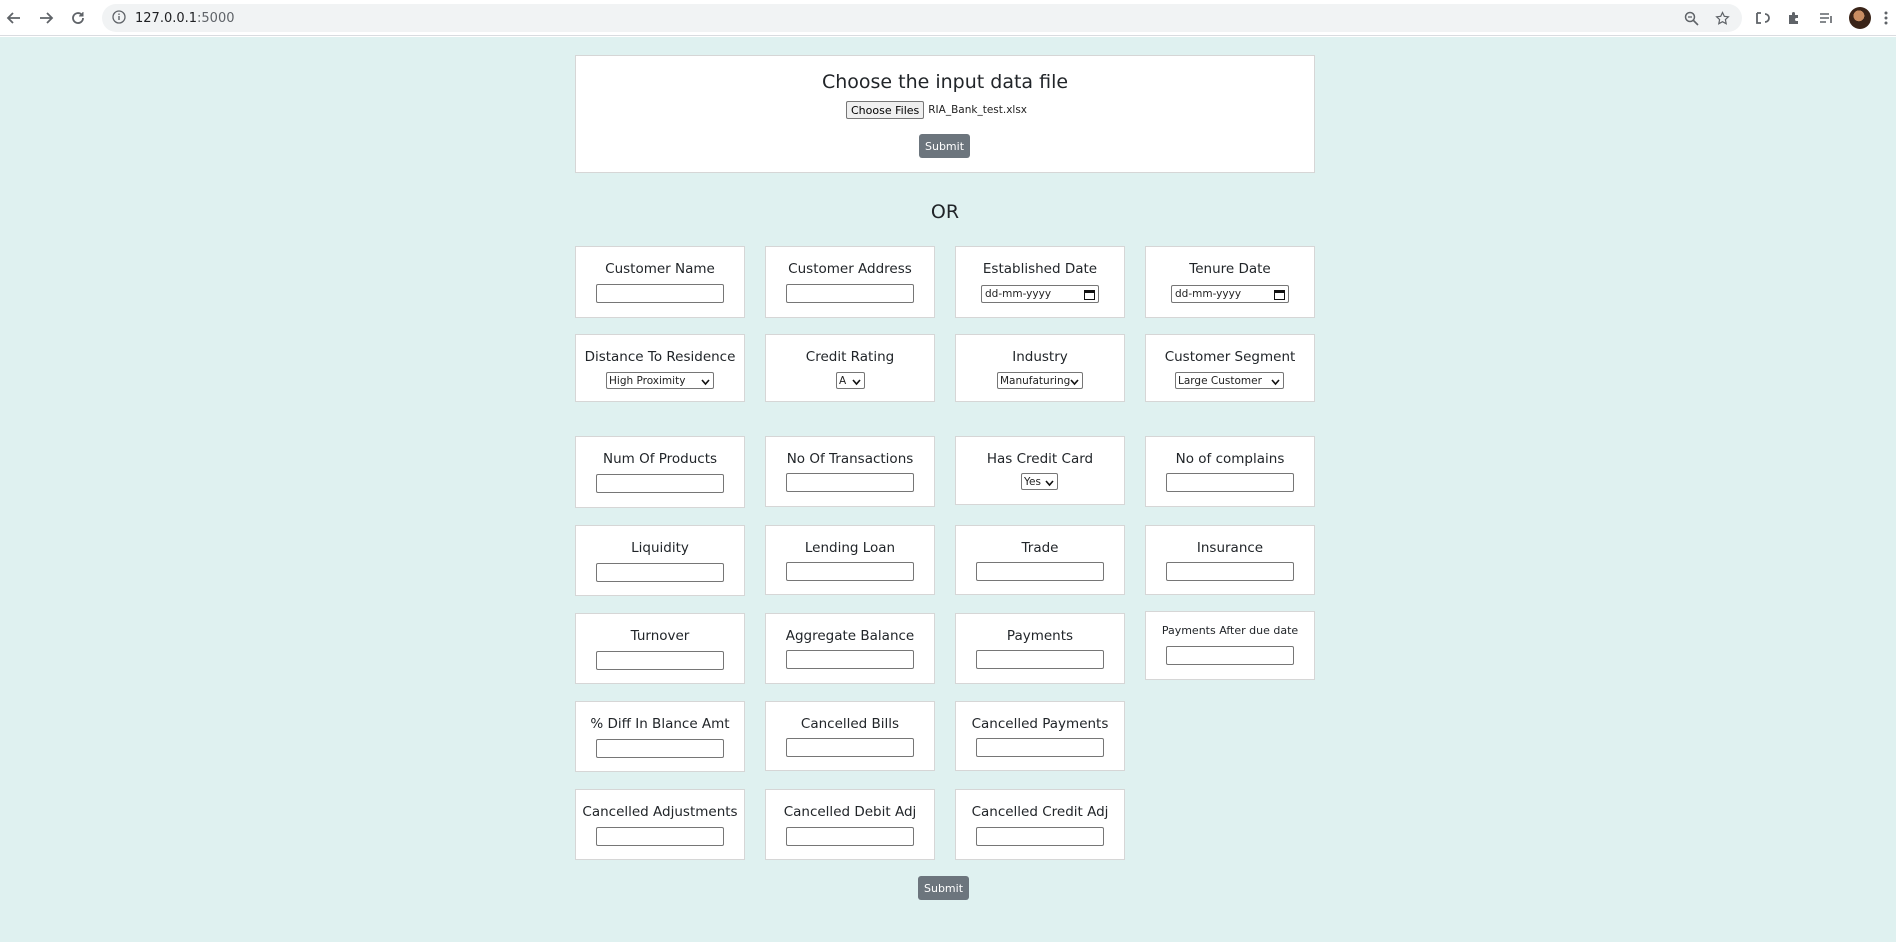 Image resolution: width=1896 pixels, height=942 pixels. What do you see at coordinates (660, 548) in the screenshot?
I see `liquidity-label: Liquidity` at bounding box center [660, 548].